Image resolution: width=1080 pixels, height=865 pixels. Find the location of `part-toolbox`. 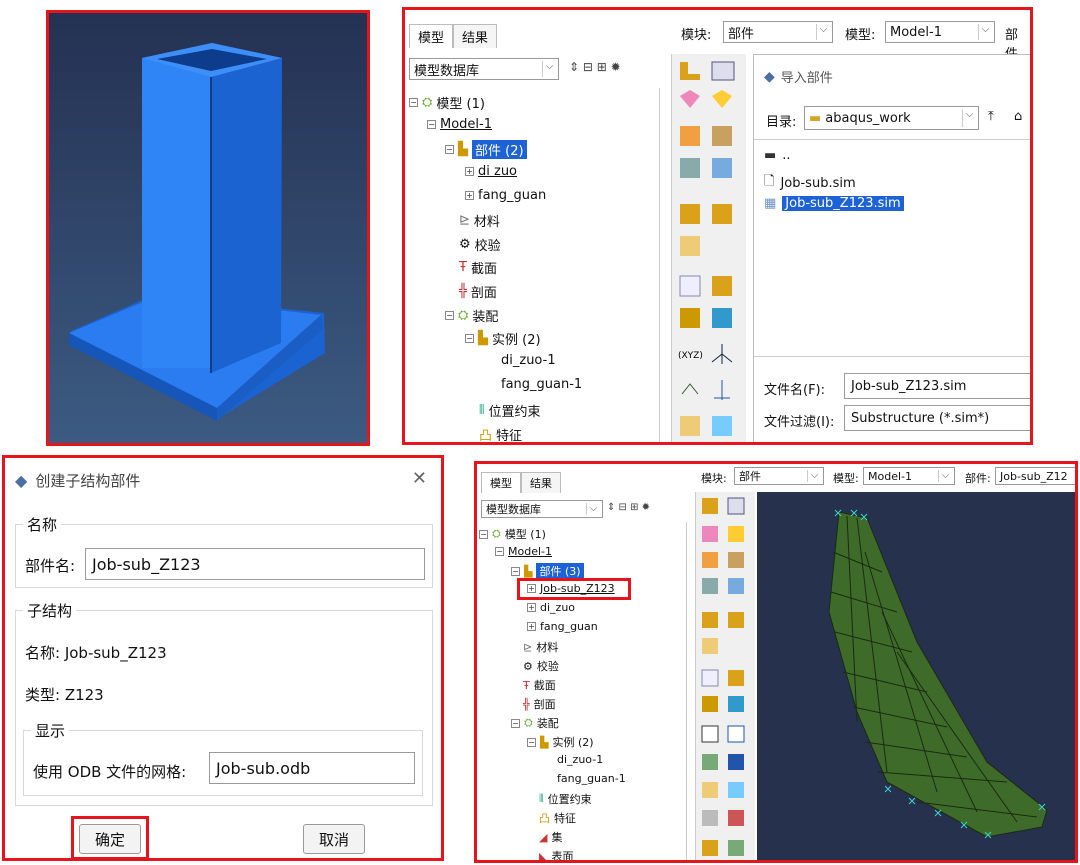

part-toolbox is located at coordinates (725, 677).